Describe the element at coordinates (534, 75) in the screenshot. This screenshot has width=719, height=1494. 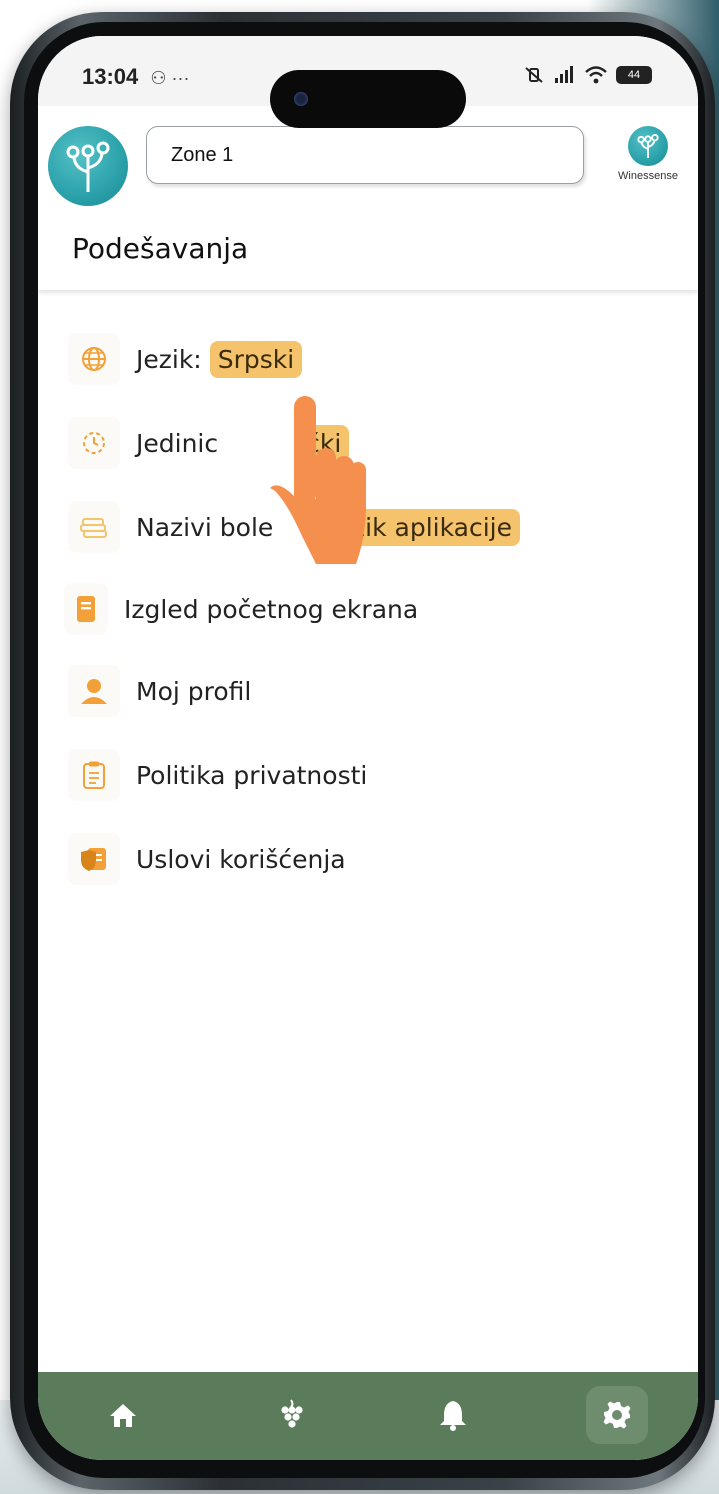
I see `vibrate-off-icon` at that location.